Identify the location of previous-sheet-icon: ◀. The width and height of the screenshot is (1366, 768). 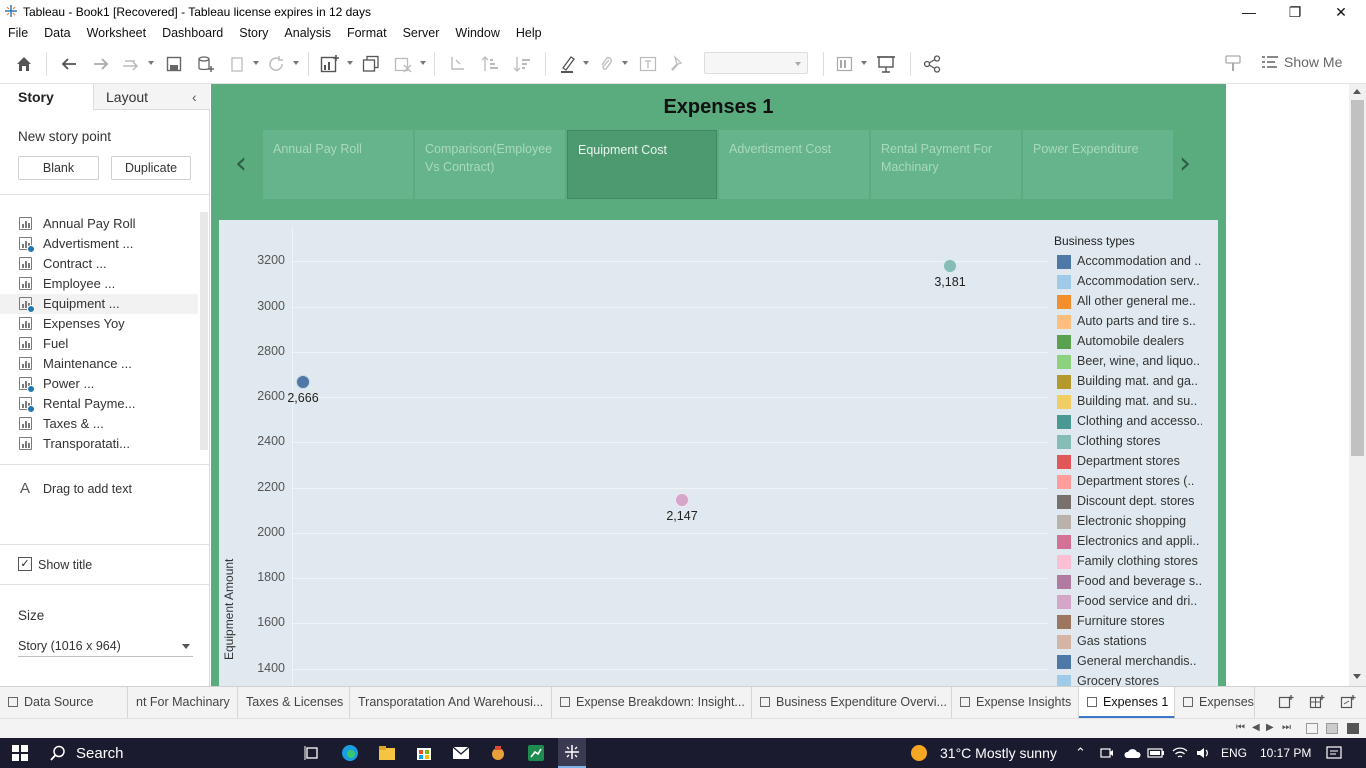
(1256, 727).